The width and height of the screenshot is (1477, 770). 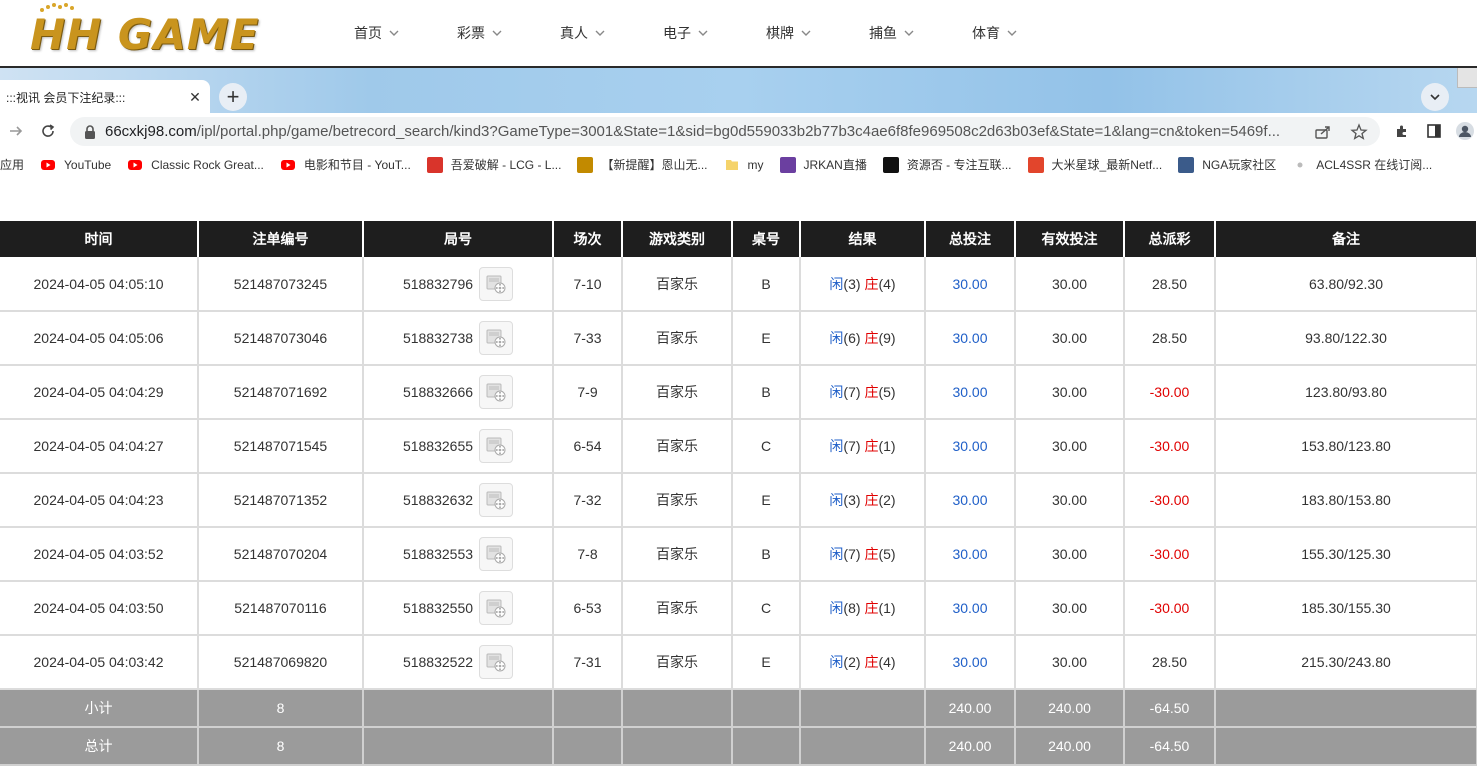 What do you see at coordinates (744, 165) in the screenshot?
I see `bookmark-item: my` at bounding box center [744, 165].